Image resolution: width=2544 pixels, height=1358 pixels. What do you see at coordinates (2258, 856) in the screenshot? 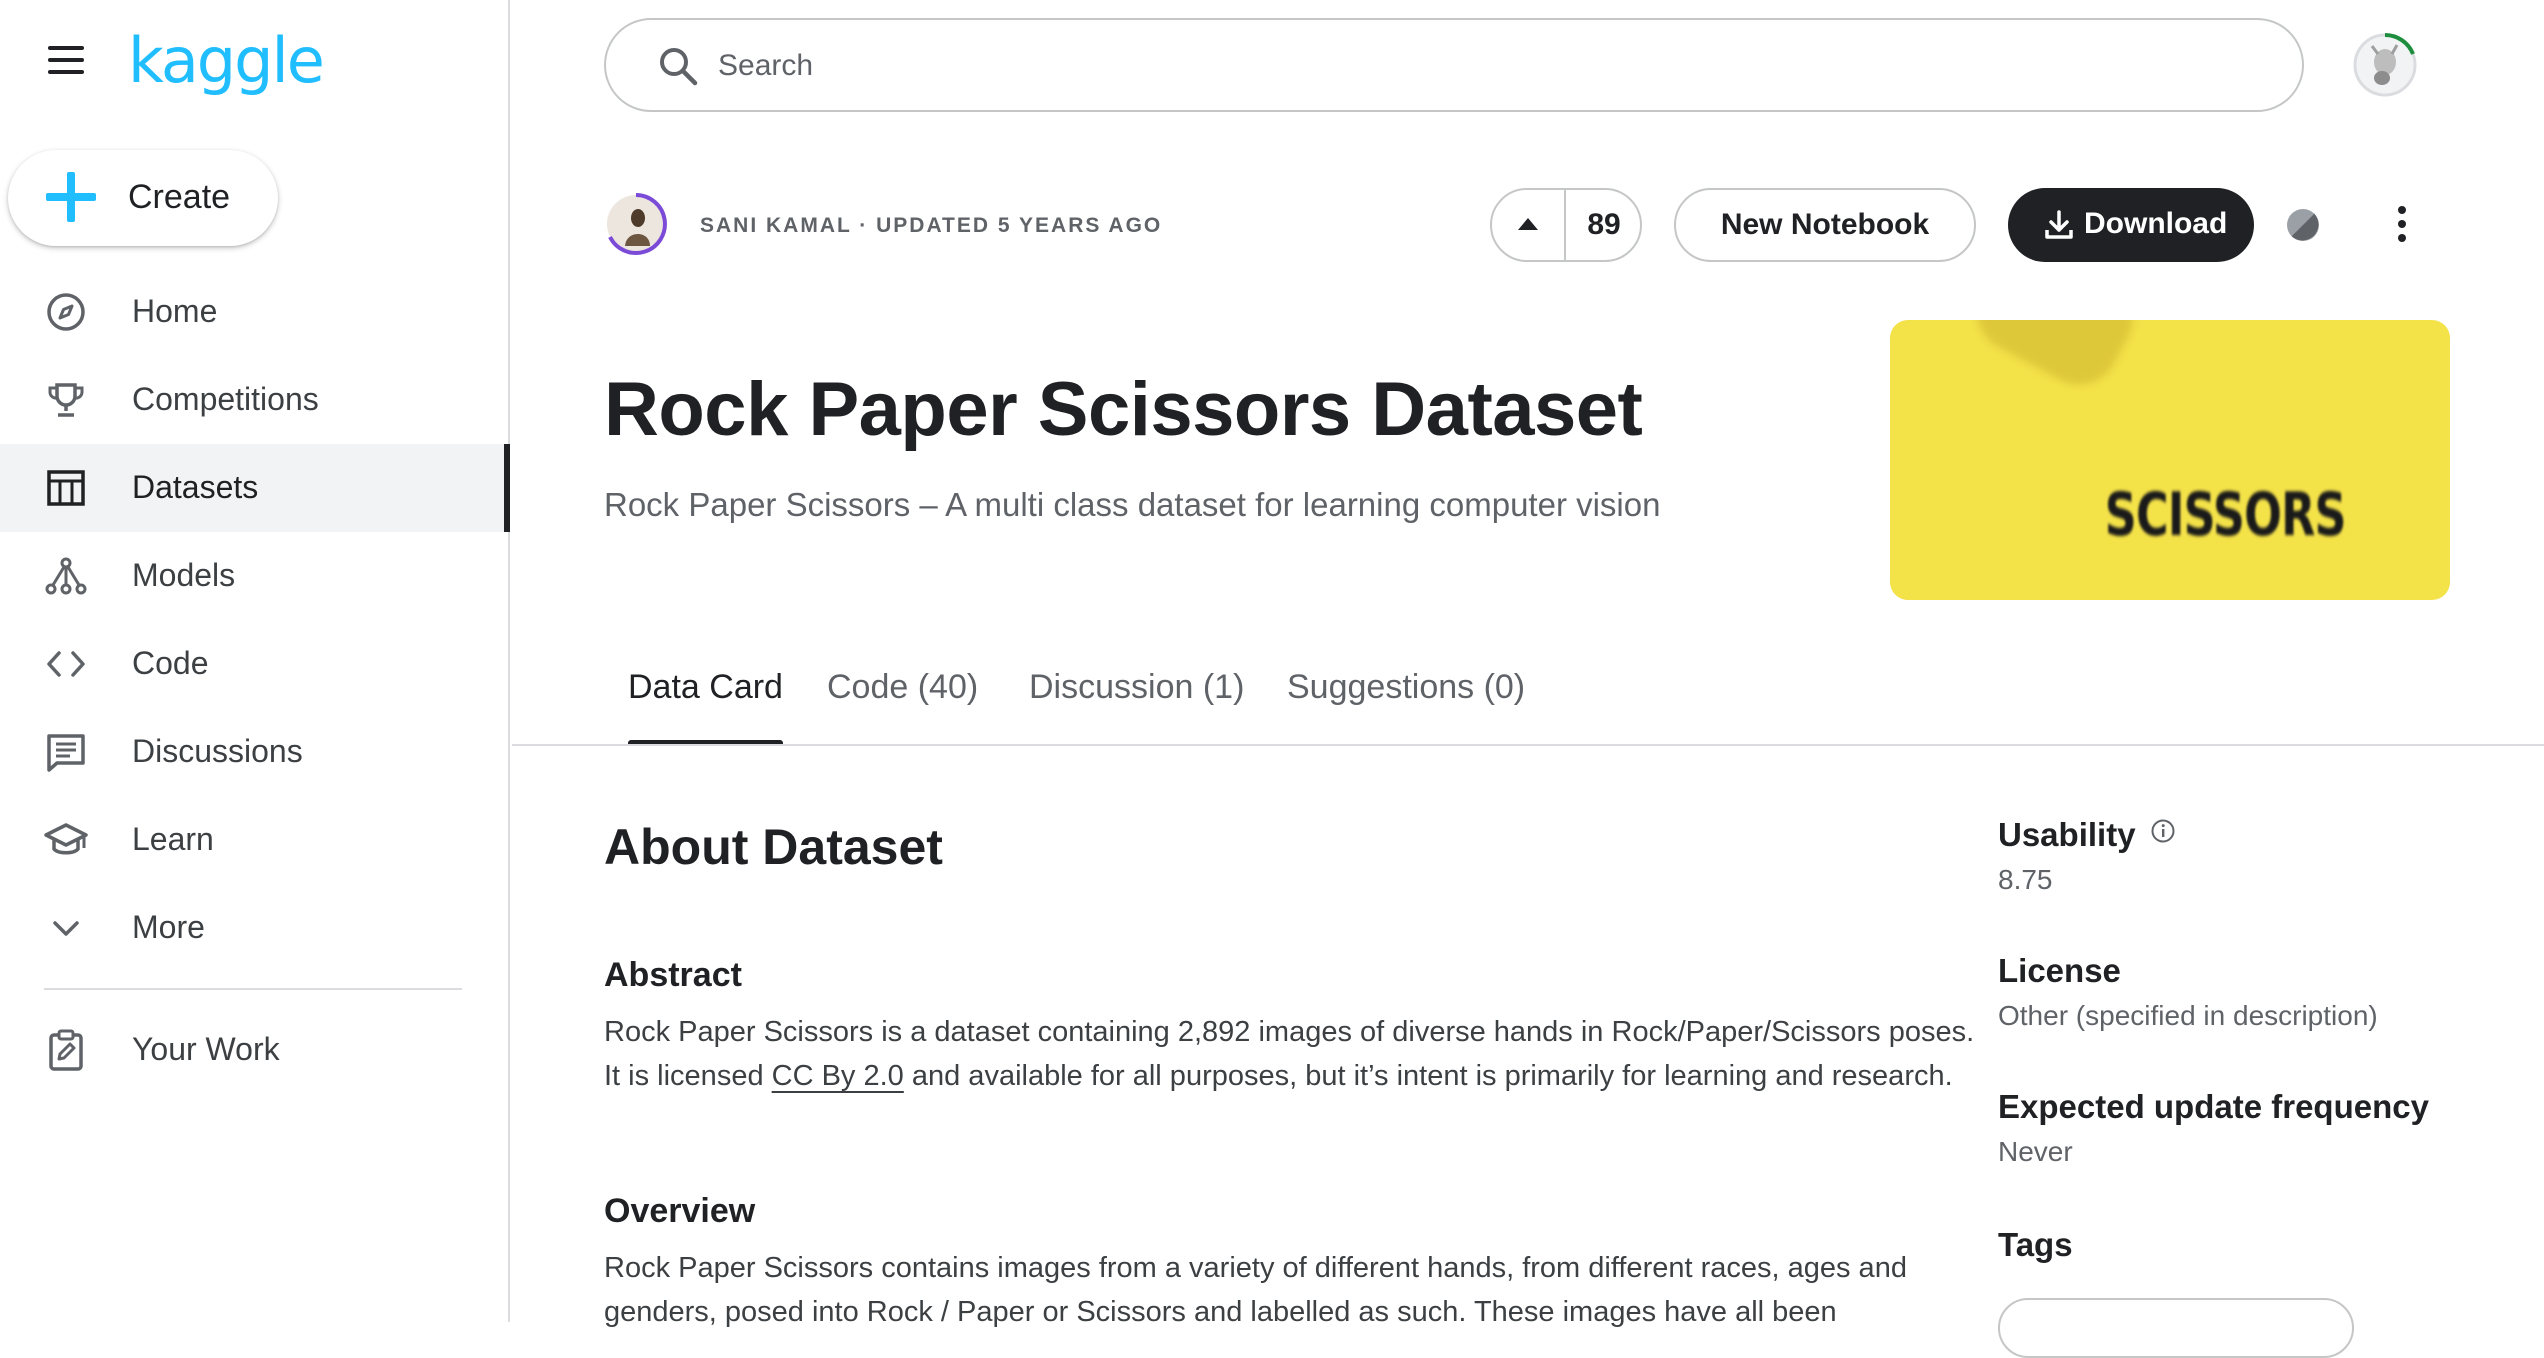
I see `usability-section: Usability 8.75` at bounding box center [2258, 856].